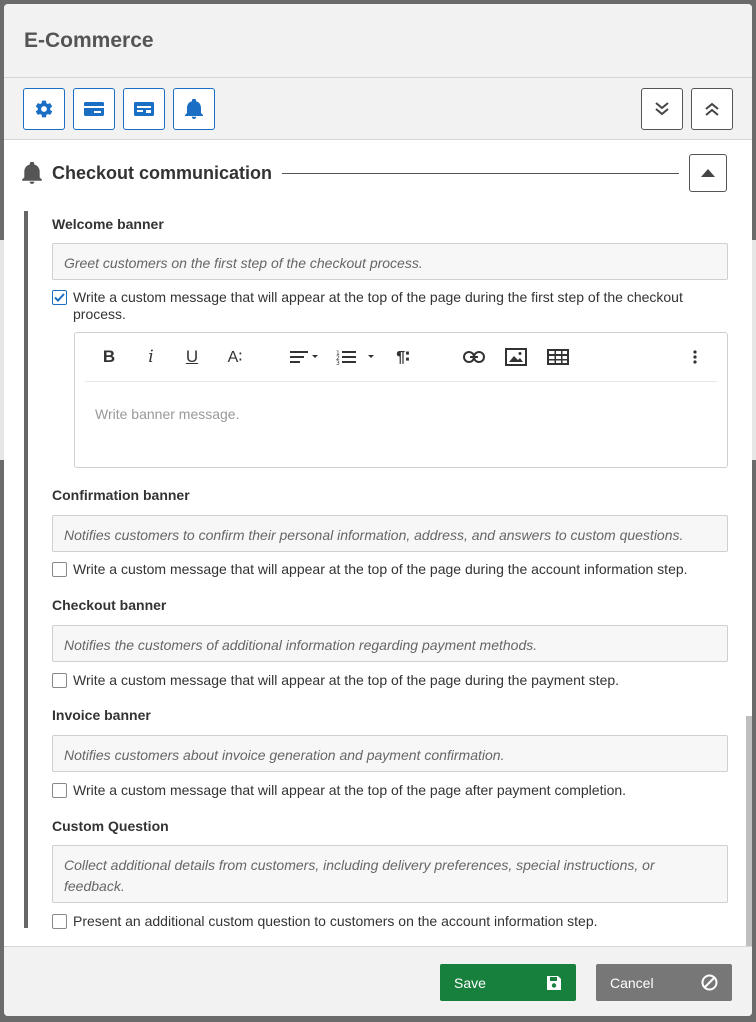  What do you see at coordinates (378, 981) in the screenshot?
I see `dialog-footer: Save Cancel` at bounding box center [378, 981].